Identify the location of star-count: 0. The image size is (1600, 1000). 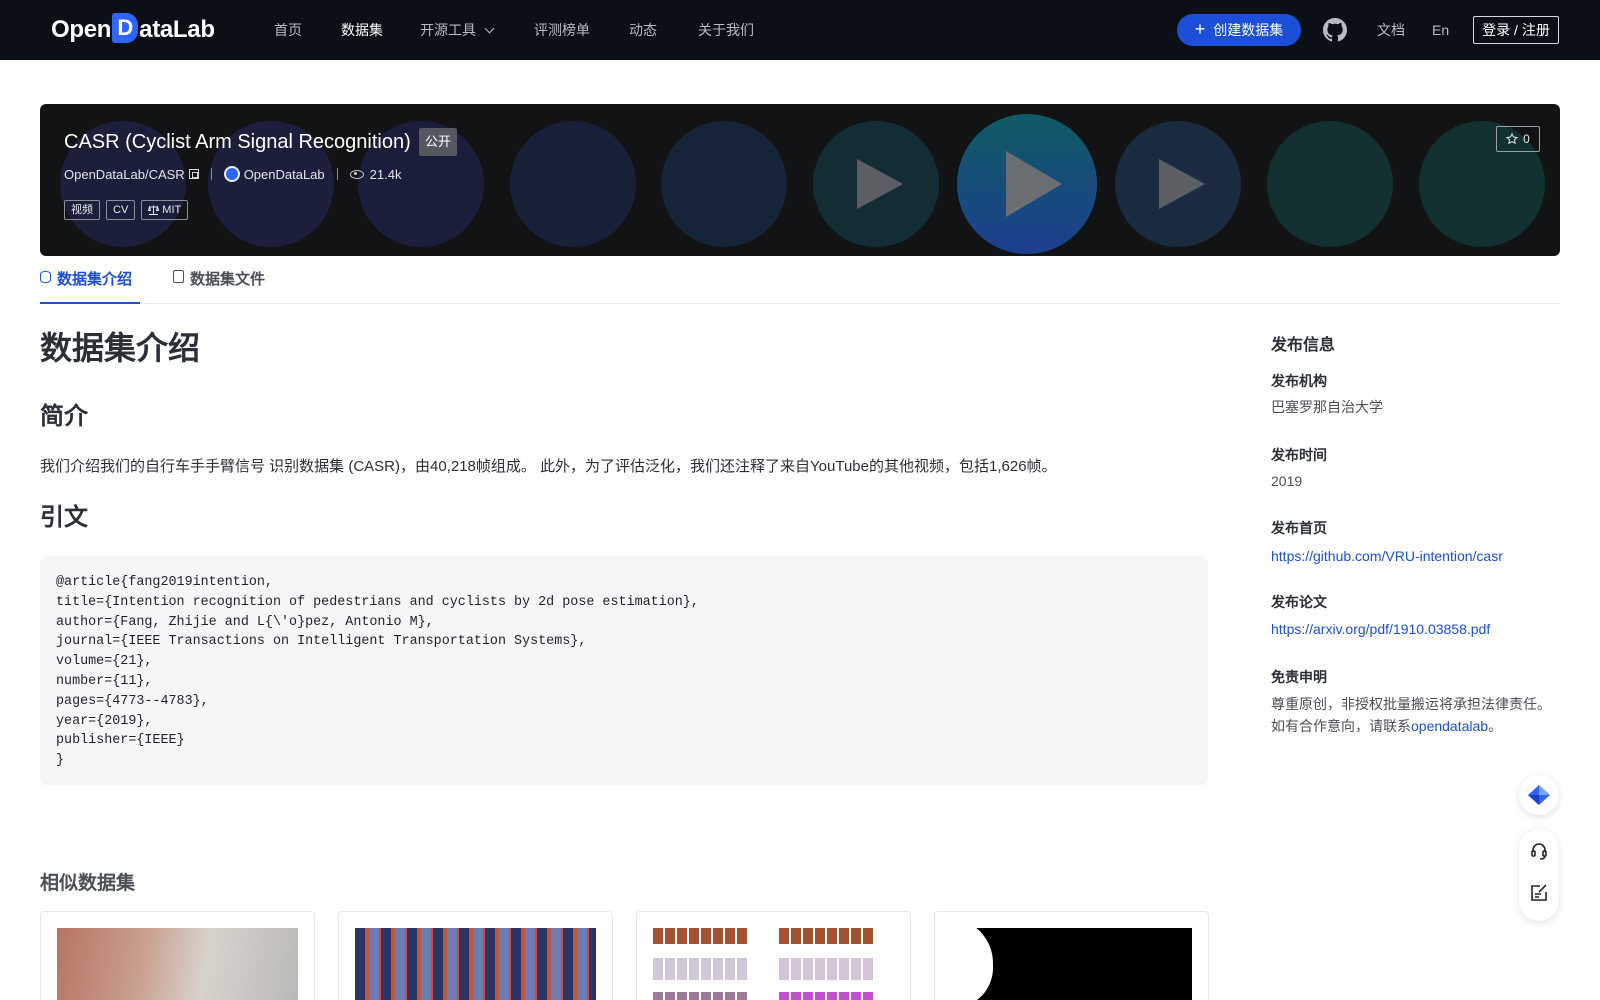
(1526, 139).